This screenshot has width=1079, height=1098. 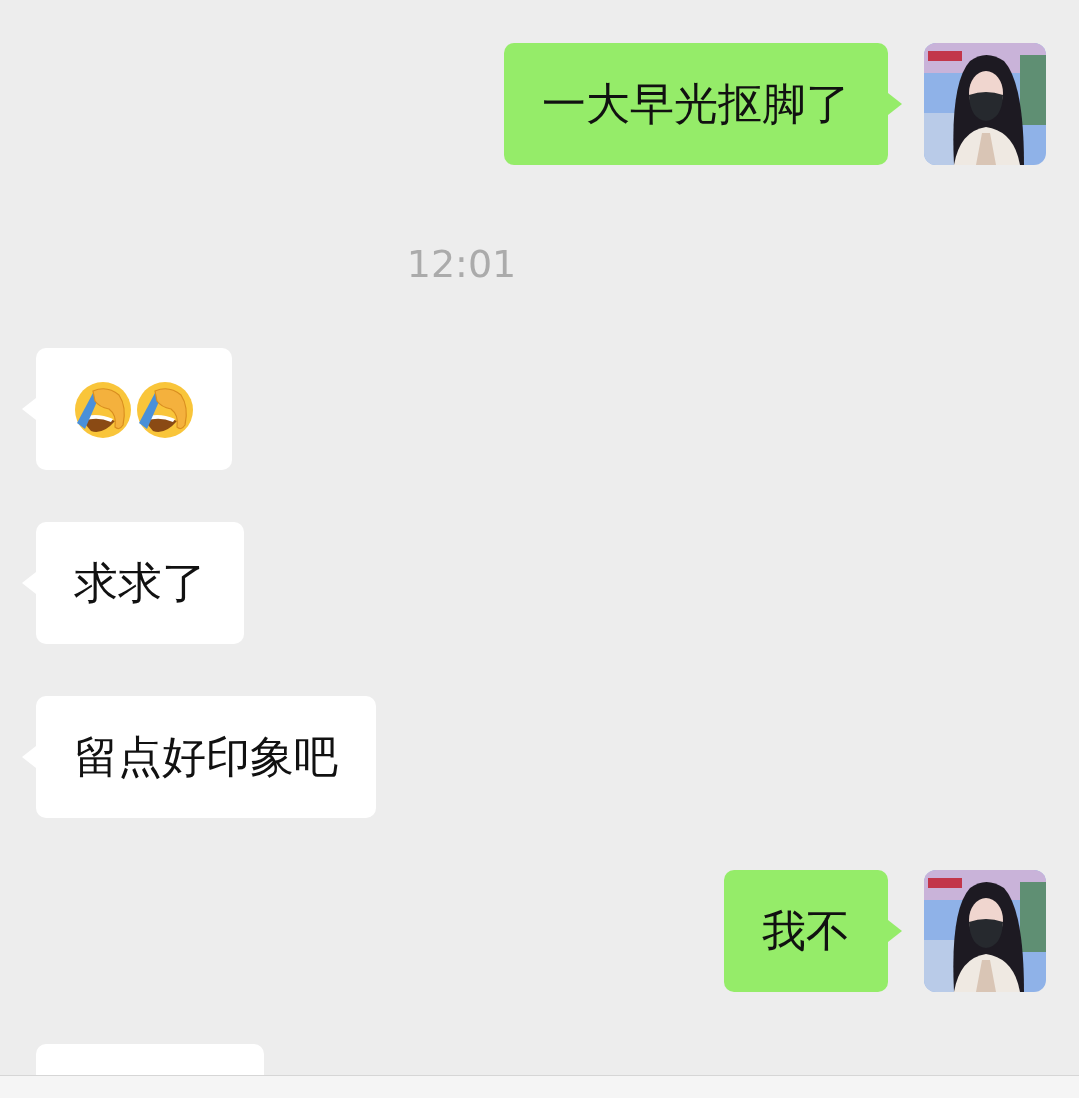 What do you see at coordinates (696, 104) in the screenshot?
I see `message-bubble: 一大早光抠脚了` at bounding box center [696, 104].